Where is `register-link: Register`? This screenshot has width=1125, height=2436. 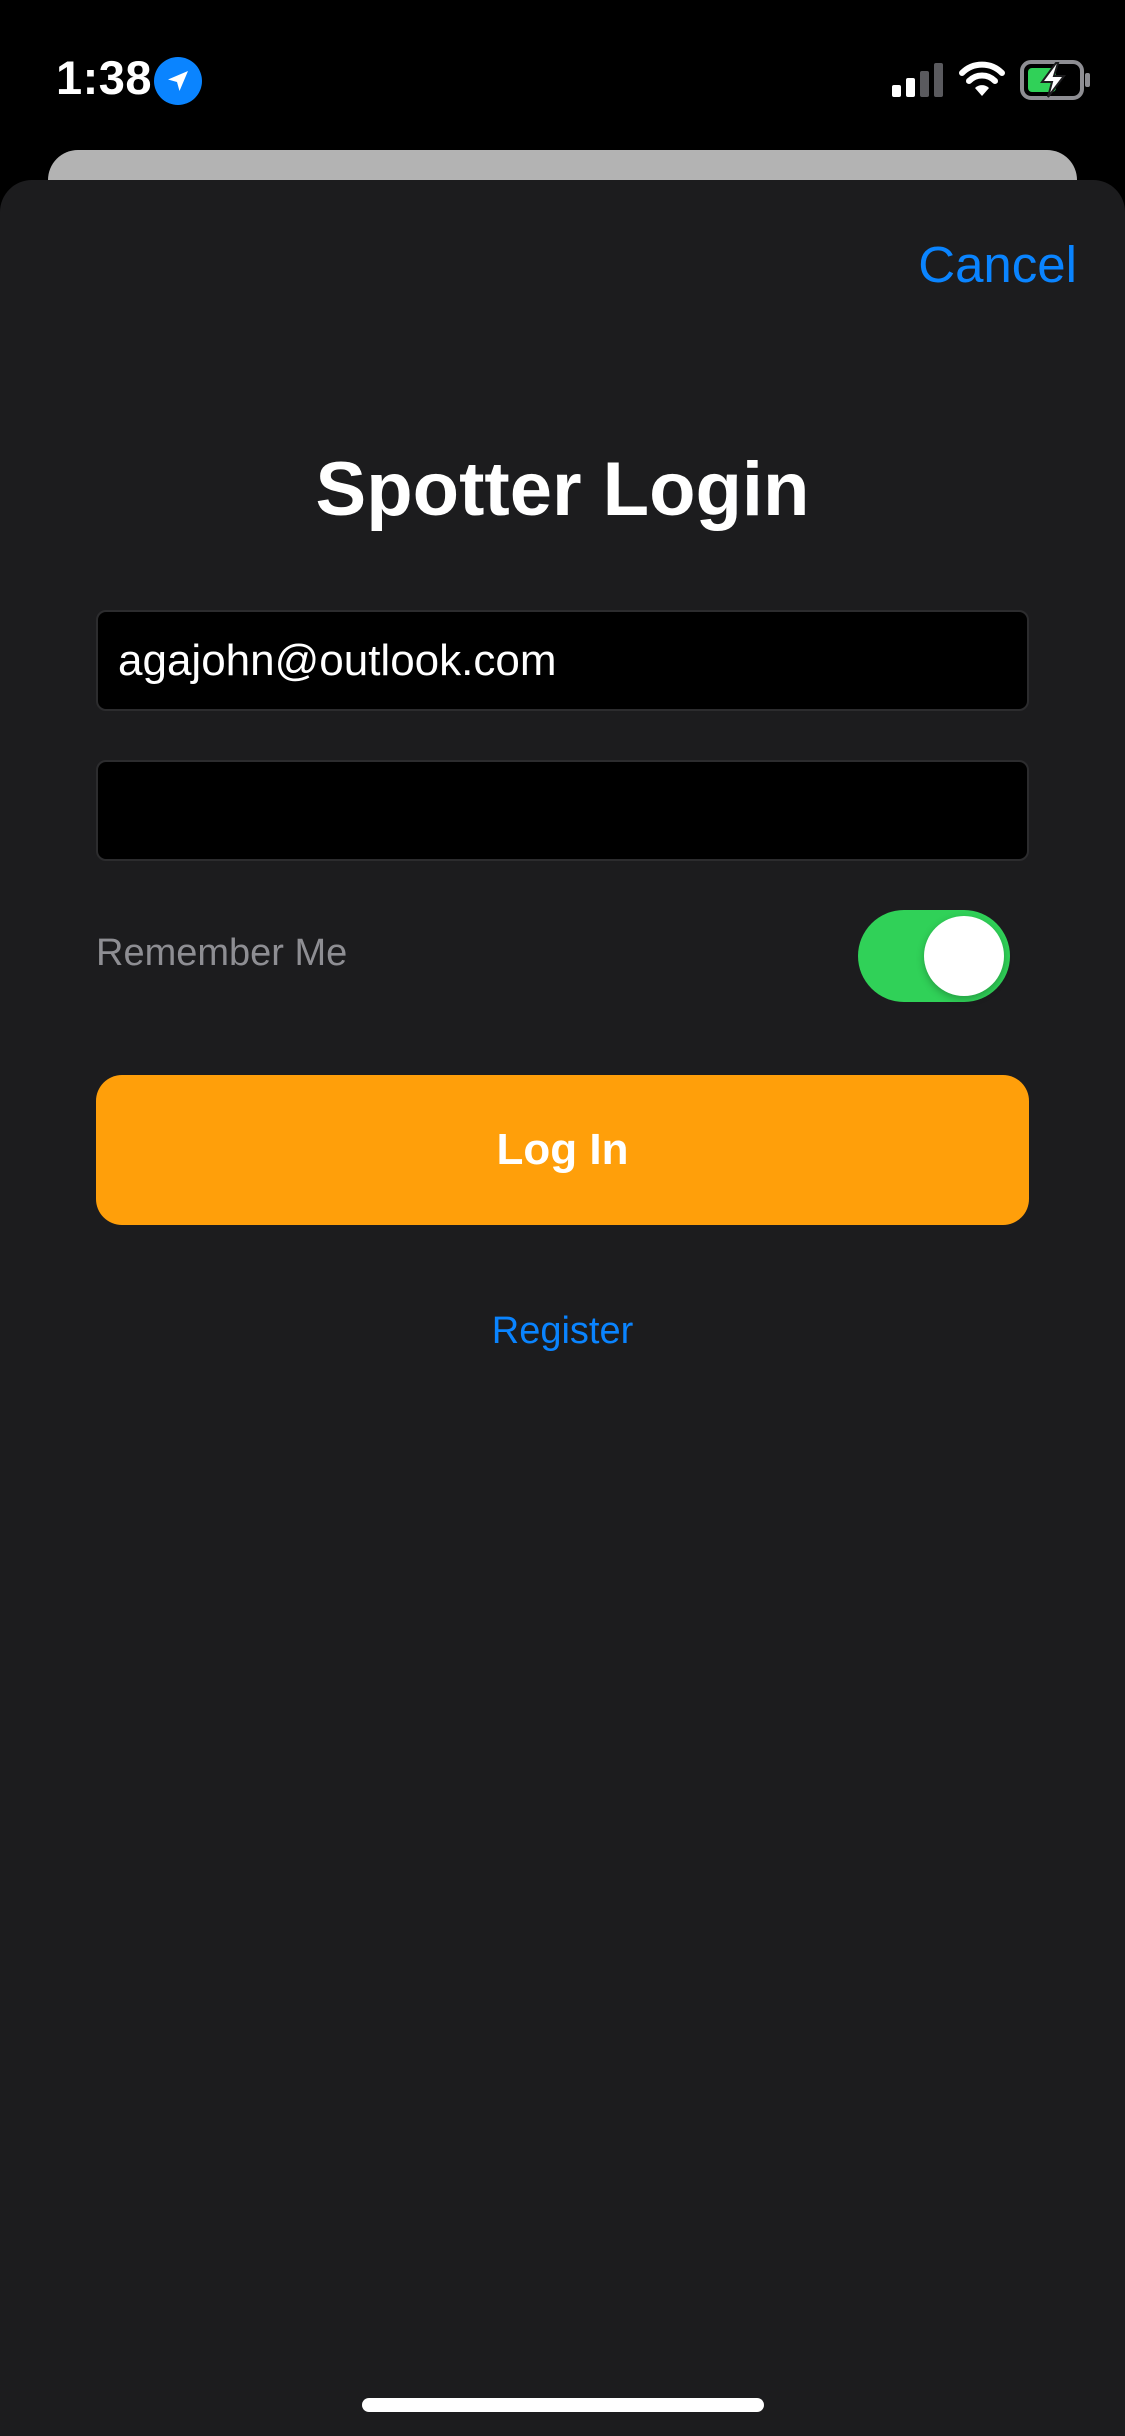 register-link: Register is located at coordinates (562, 1331).